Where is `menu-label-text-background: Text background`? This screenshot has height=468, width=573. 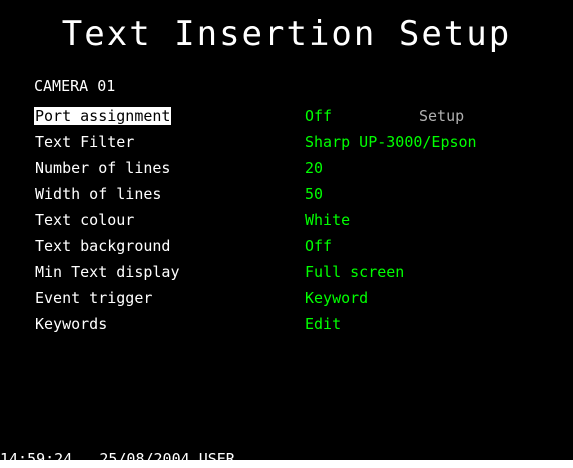
menu-label-text-background: Text background is located at coordinates (102, 246).